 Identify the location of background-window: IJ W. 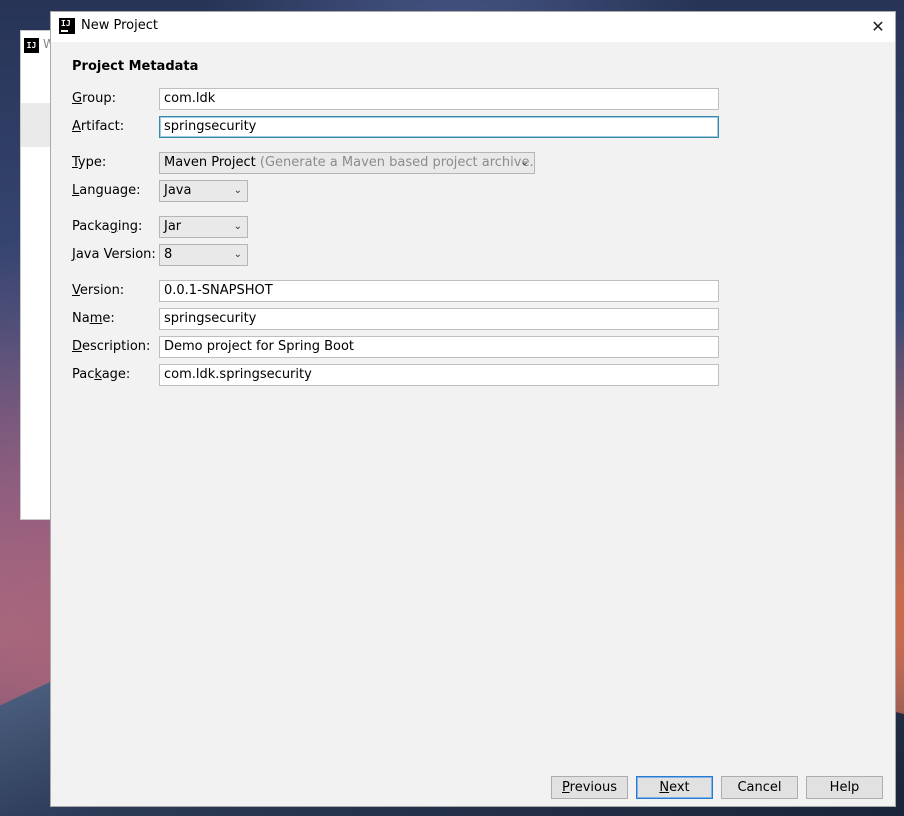
(37, 275).